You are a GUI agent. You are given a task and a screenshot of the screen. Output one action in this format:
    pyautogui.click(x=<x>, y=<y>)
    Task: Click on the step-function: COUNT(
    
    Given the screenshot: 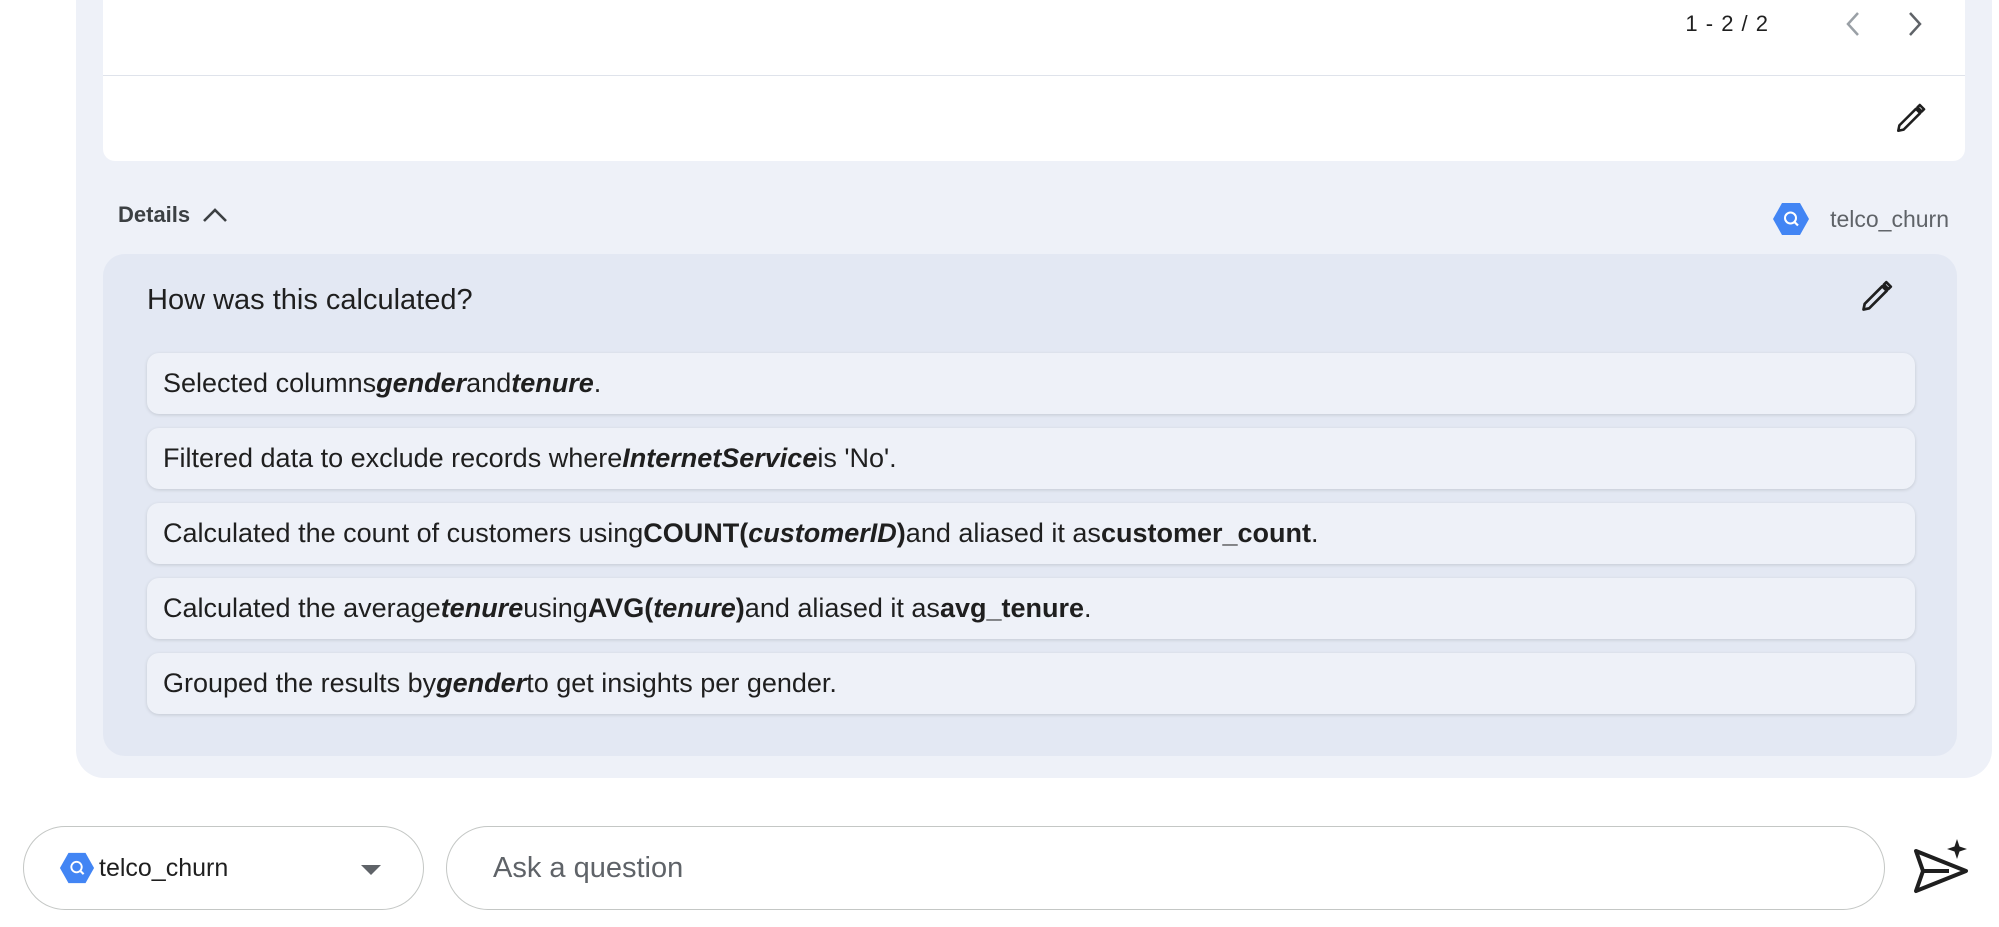 What is the action you would take?
    pyautogui.click(x=696, y=533)
    